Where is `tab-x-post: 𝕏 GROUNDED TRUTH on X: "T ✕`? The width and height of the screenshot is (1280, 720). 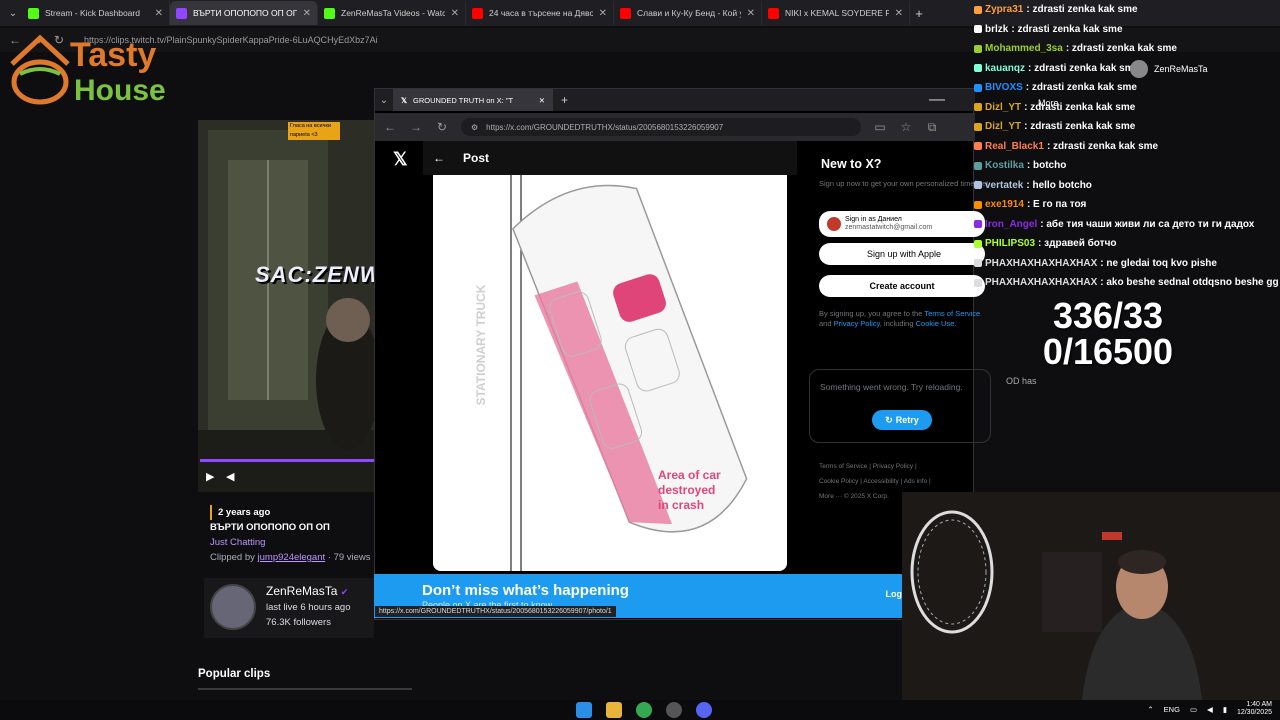
tab-x-post: 𝕏 GROUNDED TRUTH on X: "T ✕ is located at coordinates (473, 100).